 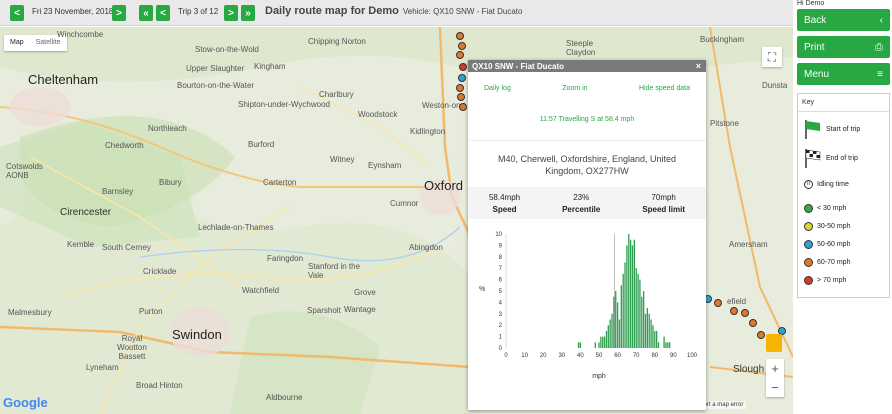 What do you see at coordinates (501, 292) in the screenshot?
I see `y-tick-label: 5` at bounding box center [501, 292].